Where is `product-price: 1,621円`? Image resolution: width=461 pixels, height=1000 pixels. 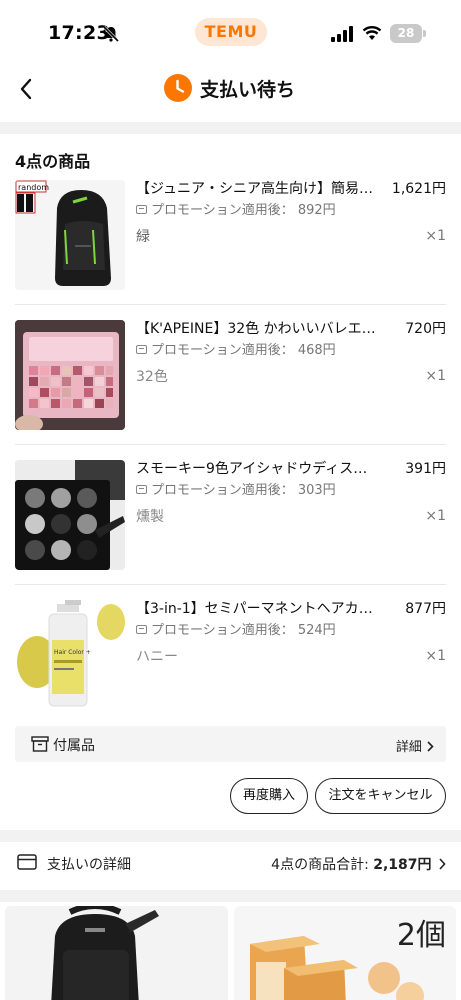 product-price: 1,621円 is located at coordinates (418, 189).